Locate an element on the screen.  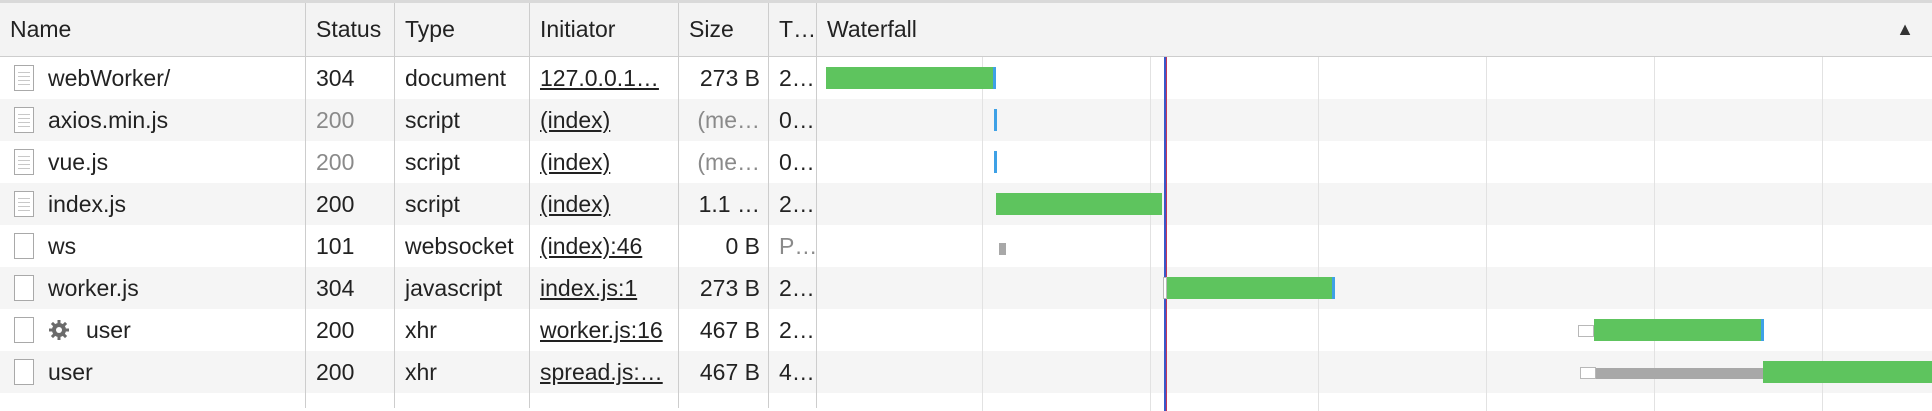
request-name: user is located at coordinates (70, 372).